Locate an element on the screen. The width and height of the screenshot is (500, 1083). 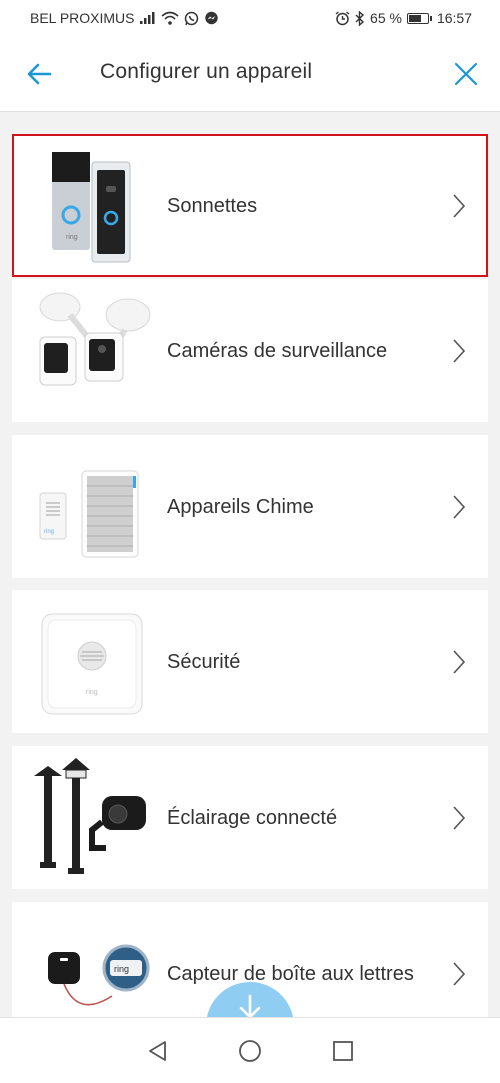
navigation-bar is located at coordinates (250, 1050).